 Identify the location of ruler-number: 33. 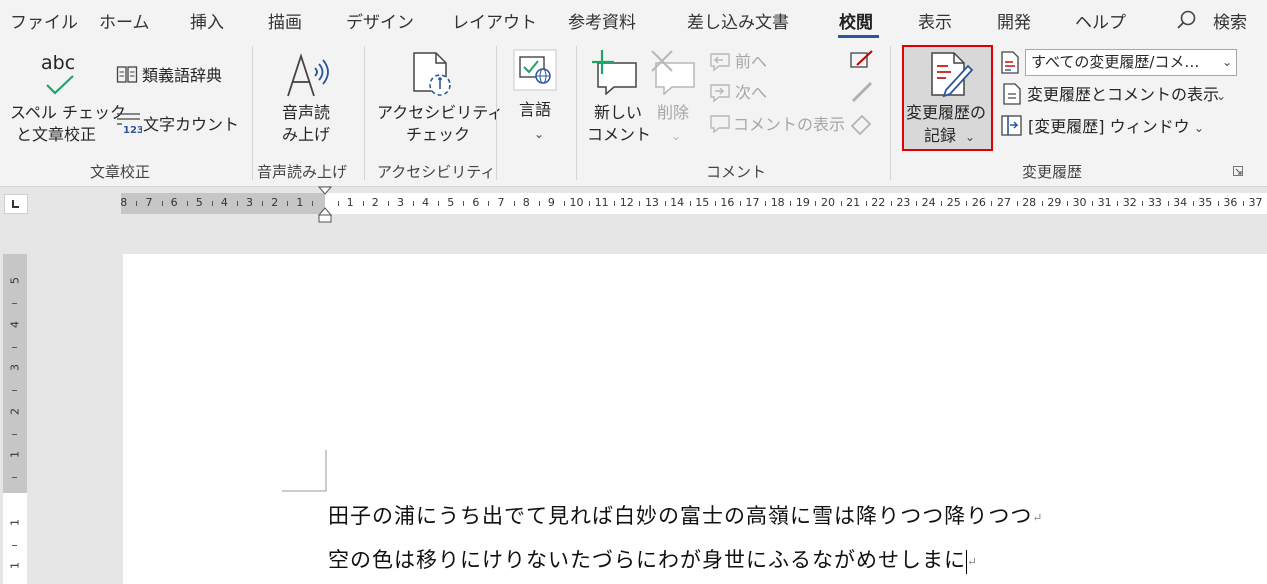
(1154, 202).